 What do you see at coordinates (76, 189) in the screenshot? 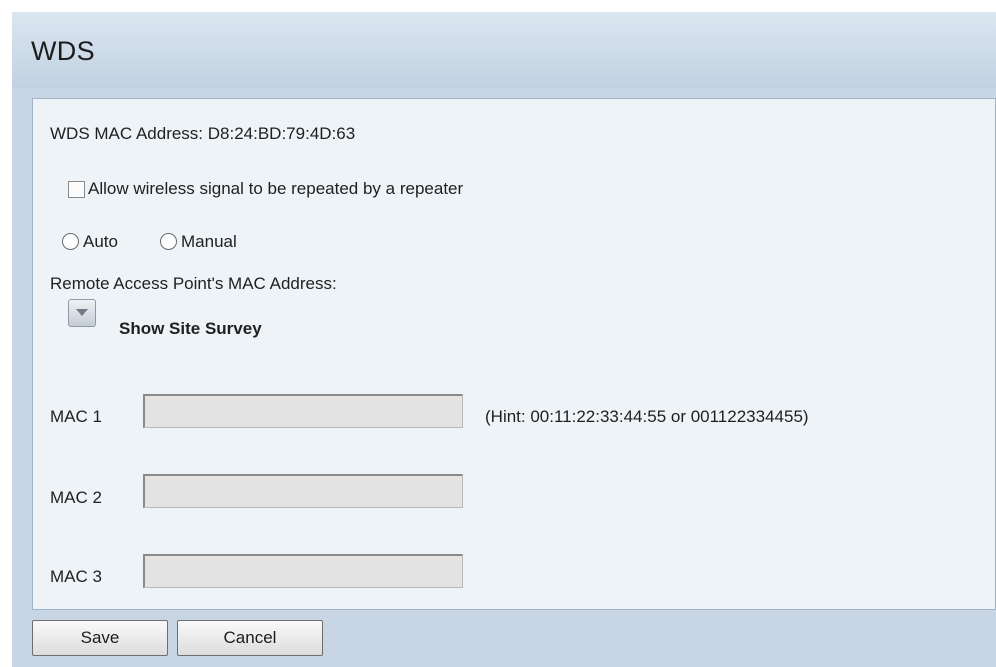
I see `allow-repeat-checkbox` at bounding box center [76, 189].